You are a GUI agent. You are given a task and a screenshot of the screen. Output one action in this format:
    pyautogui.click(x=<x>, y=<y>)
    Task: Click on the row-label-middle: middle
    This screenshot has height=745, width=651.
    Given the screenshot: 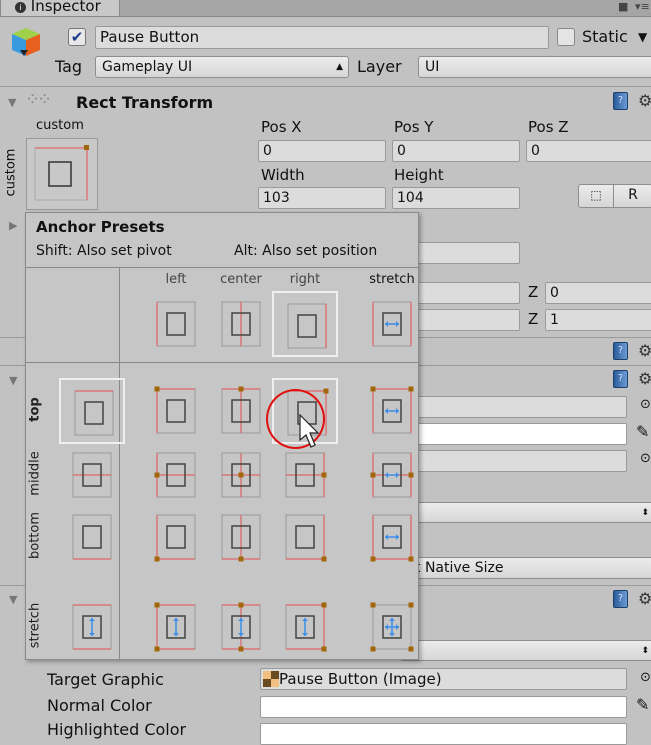 What is the action you would take?
    pyautogui.click(x=35, y=473)
    